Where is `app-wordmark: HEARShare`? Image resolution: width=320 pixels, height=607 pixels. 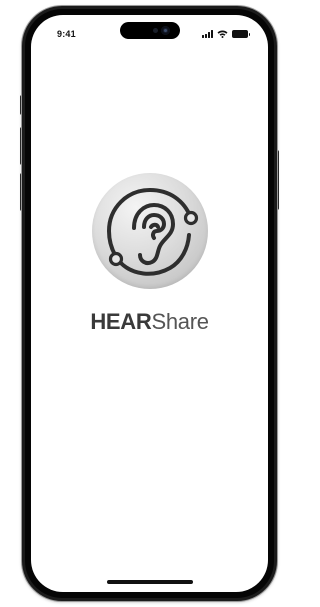
app-wordmark: HEARShare is located at coordinates (149, 322).